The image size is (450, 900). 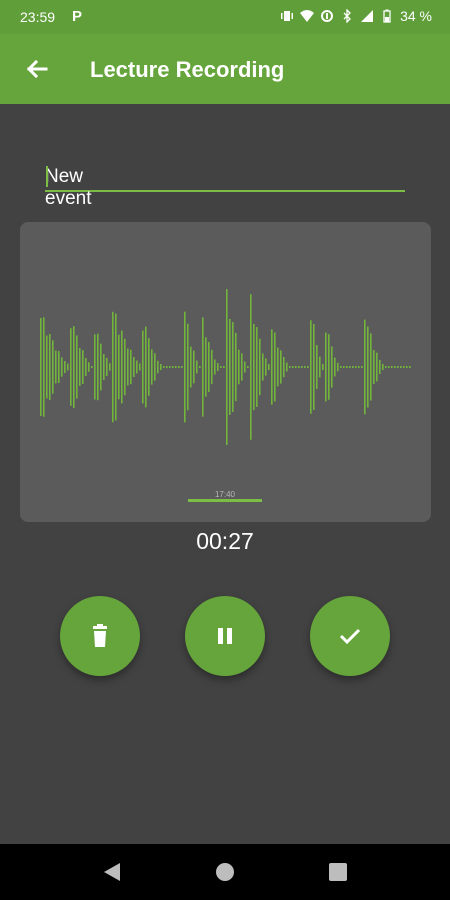 I want to click on trash-icon, so click(x=100, y=635).